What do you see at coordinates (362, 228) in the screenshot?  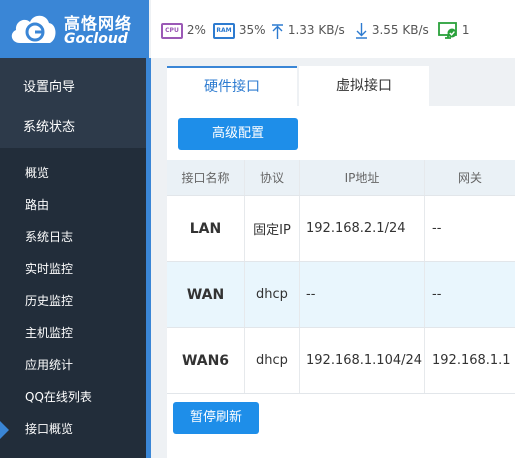 I see `cell-ip-address: 192.168.2.1/24` at bounding box center [362, 228].